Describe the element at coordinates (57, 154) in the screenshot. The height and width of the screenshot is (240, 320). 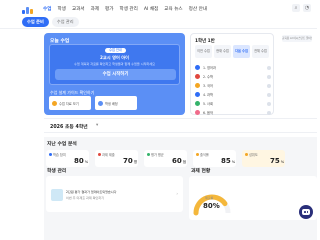
I see `stat-label: 학습 참여` at that location.